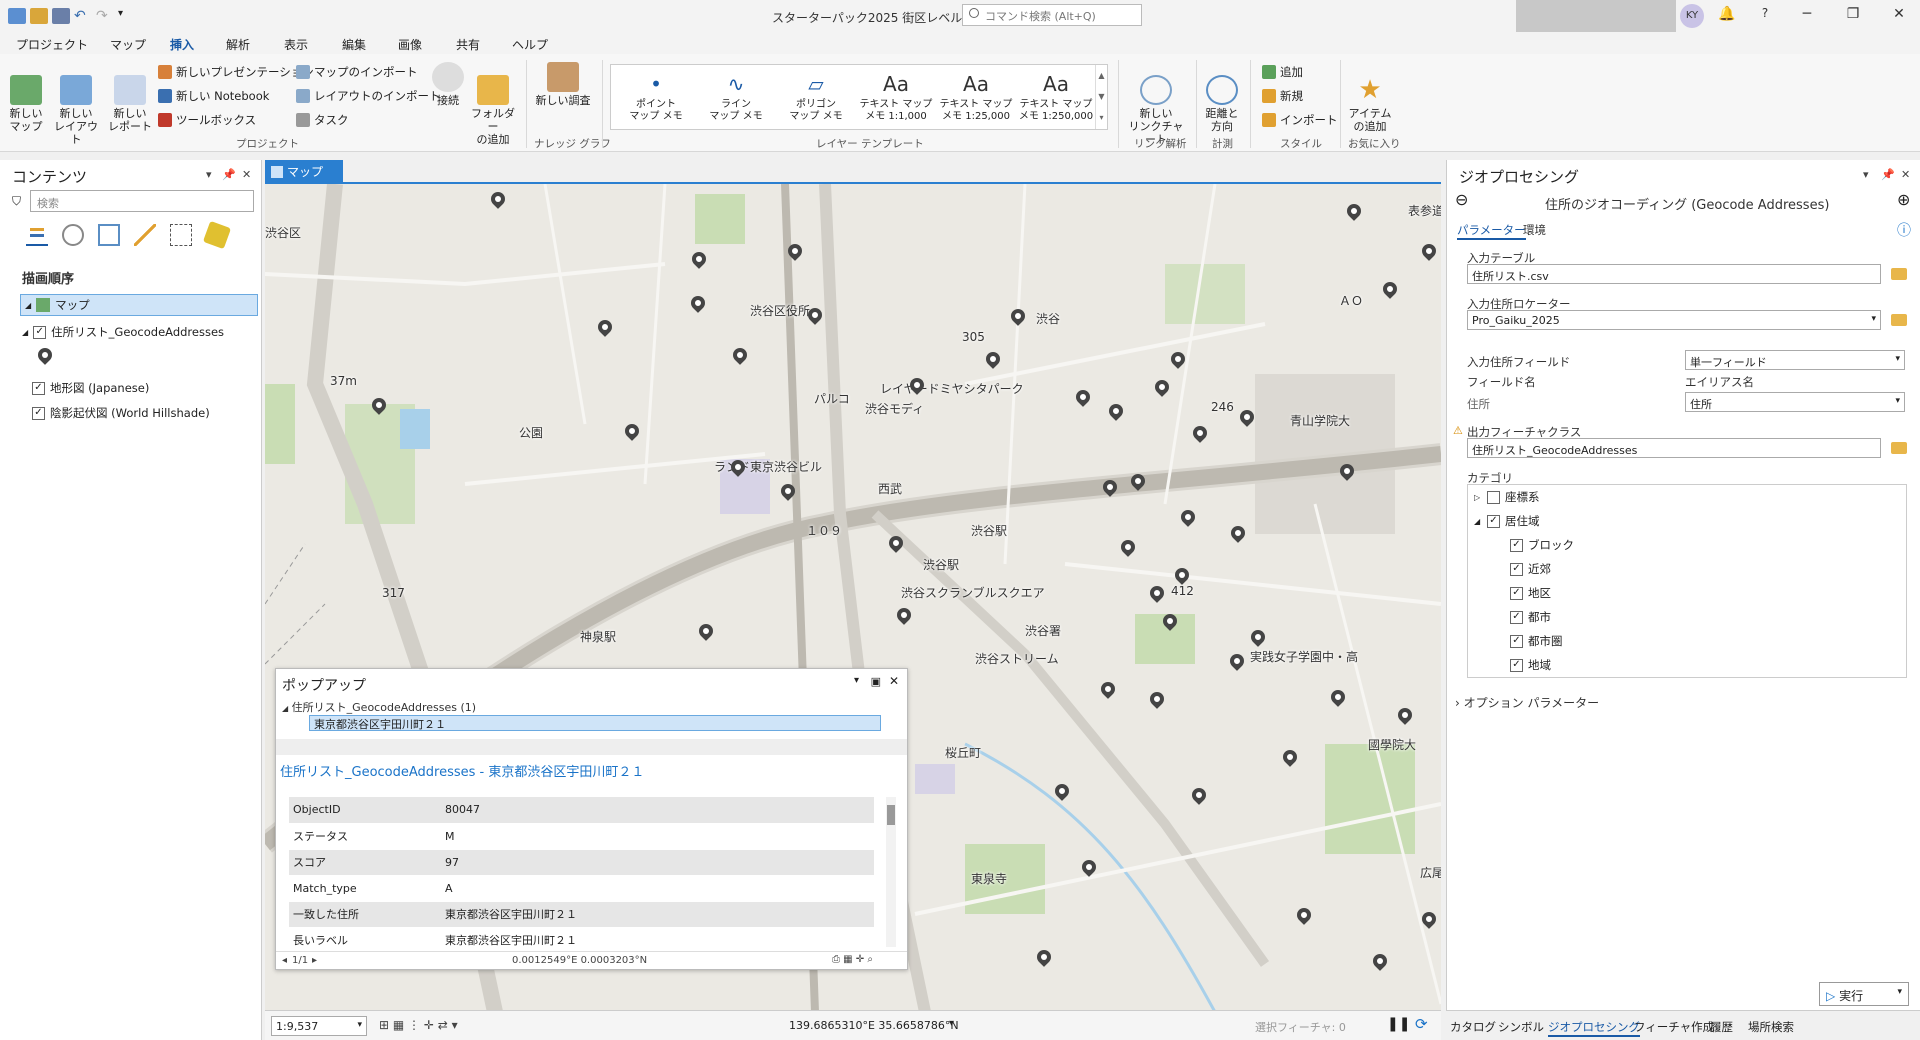  Describe the element at coordinates (217, 235) in the screenshot. I see `list-by-labeling-icon` at that location.